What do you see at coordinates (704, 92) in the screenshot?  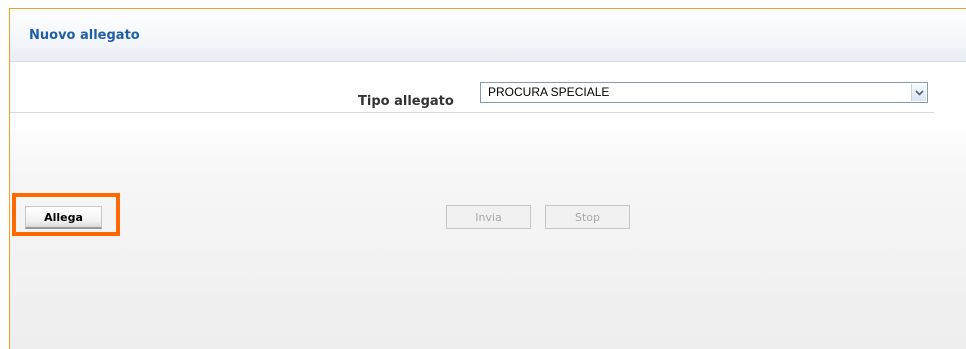 I see `attachment-type-select: PROCURA SPECIALE` at bounding box center [704, 92].